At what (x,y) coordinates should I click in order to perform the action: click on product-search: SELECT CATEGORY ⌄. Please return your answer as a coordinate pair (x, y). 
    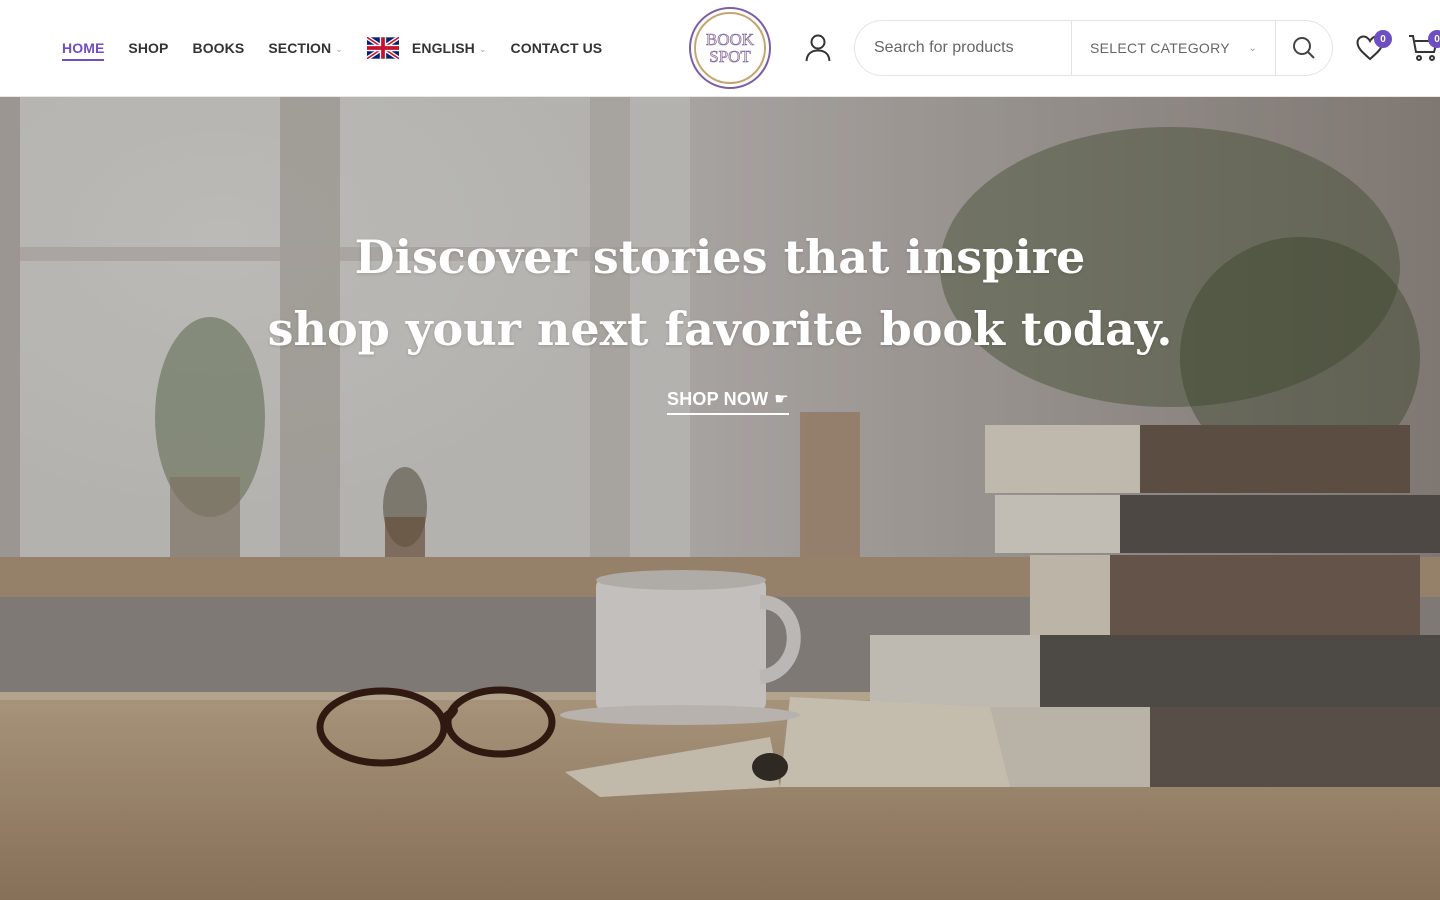
    Looking at the image, I should click on (1093, 48).